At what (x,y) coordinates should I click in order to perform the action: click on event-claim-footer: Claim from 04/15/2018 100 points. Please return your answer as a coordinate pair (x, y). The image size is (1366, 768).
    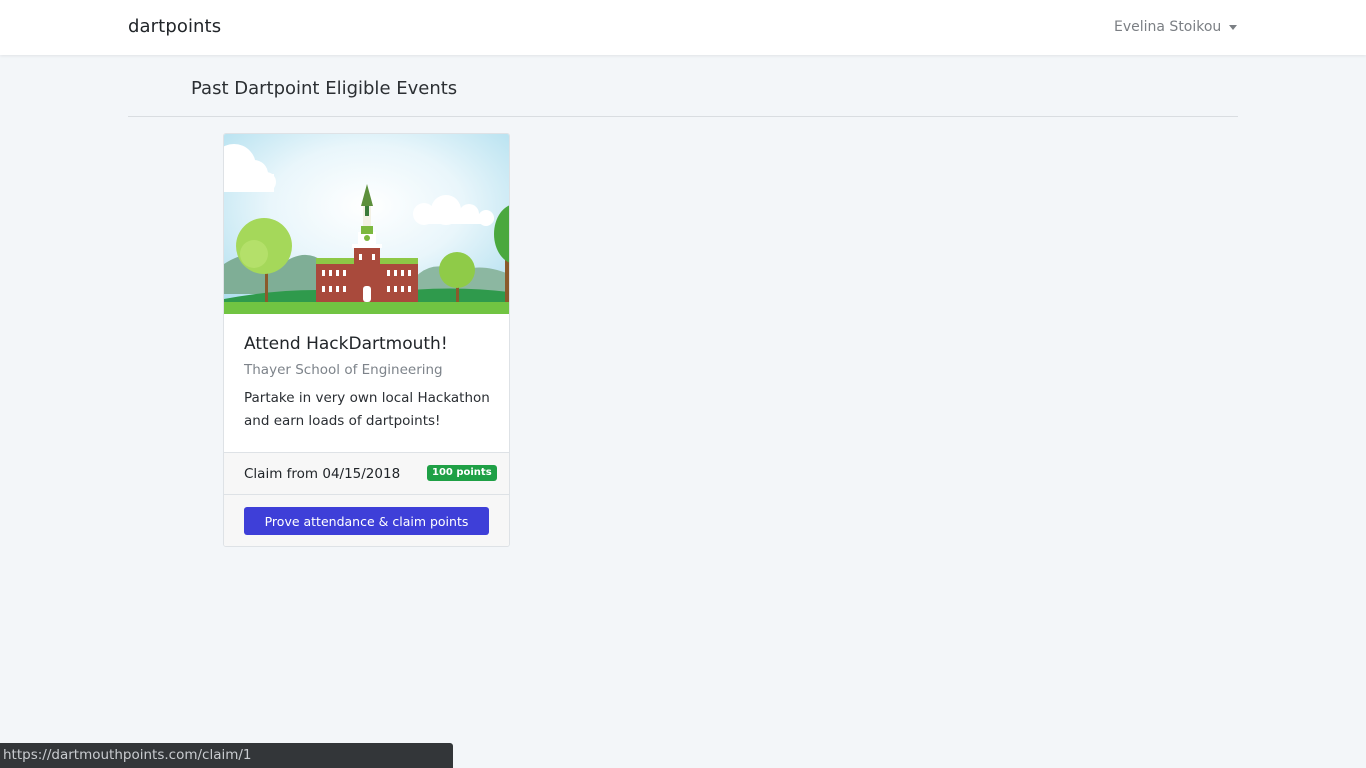
    Looking at the image, I should click on (366, 473).